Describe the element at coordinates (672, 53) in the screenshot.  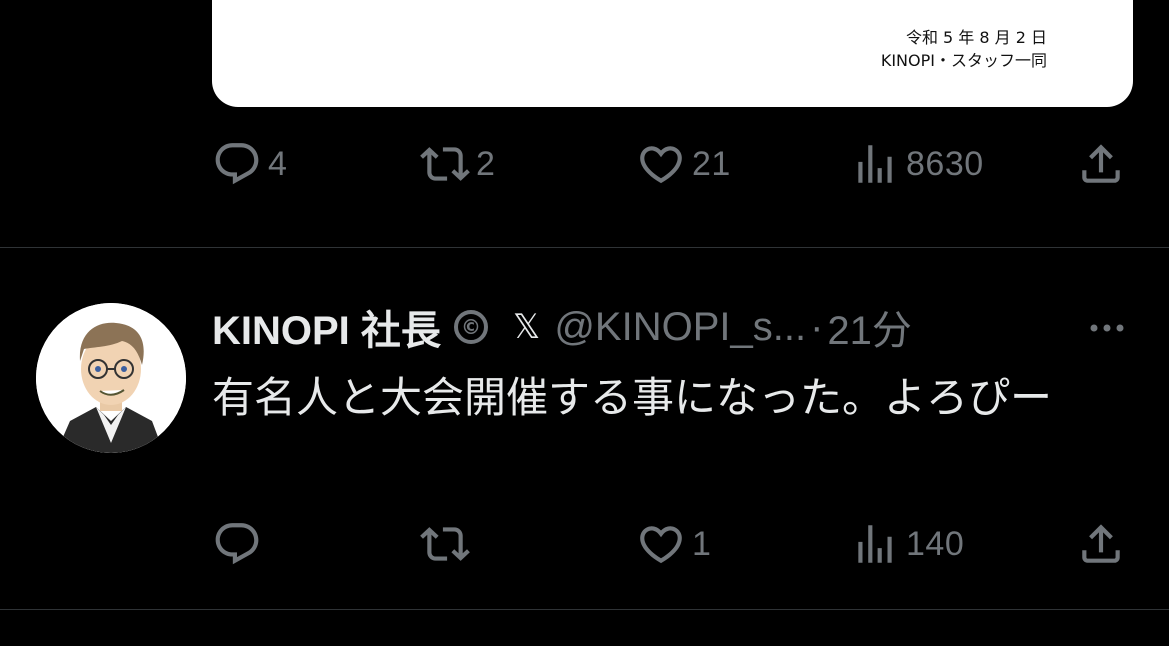
I see `tweet-image-card: 令和 5 年 8 月 2 日 KINOPI・スタッフ一同` at that location.